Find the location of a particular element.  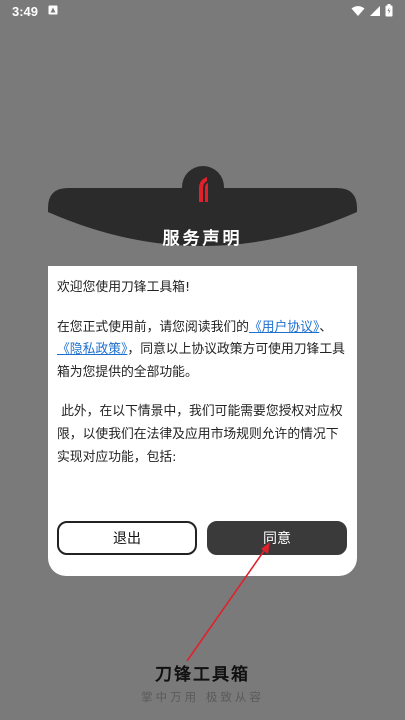

greeting-text: 欢迎您使用刀锋工具箱! is located at coordinates (124, 287).